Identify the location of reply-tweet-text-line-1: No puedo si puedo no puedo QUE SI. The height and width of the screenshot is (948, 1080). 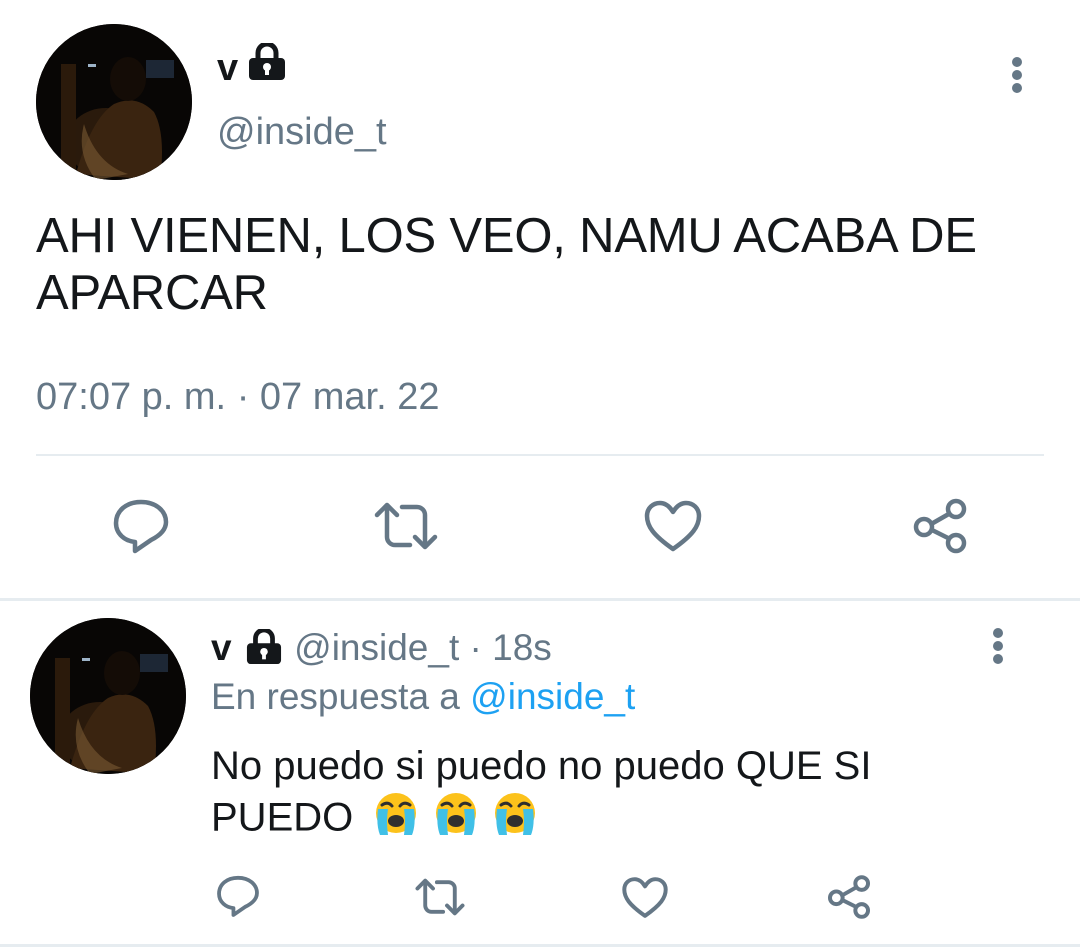
(541, 766).